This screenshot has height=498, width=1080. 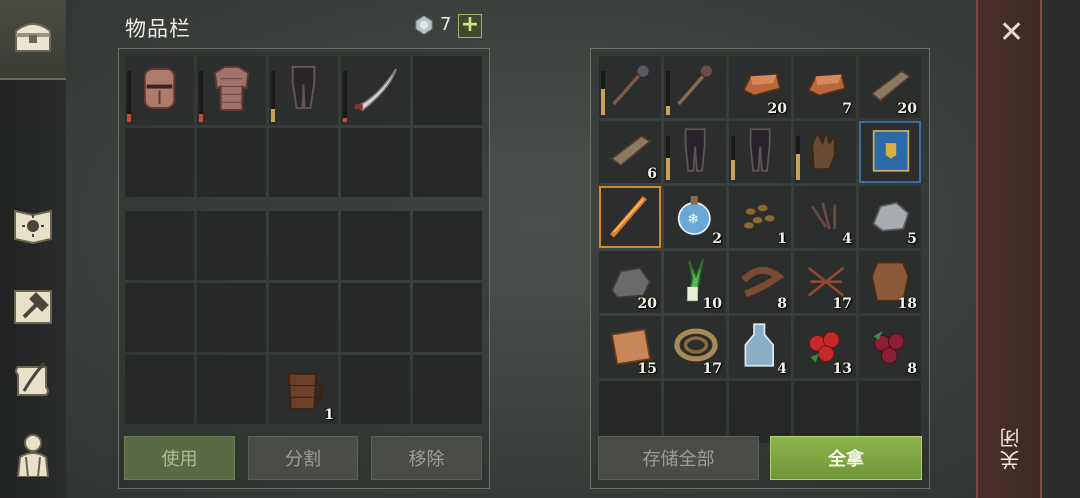 What do you see at coordinates (847, 109) in the screenshot?
I see `item-count: 7` at bounding box center [847, 109].